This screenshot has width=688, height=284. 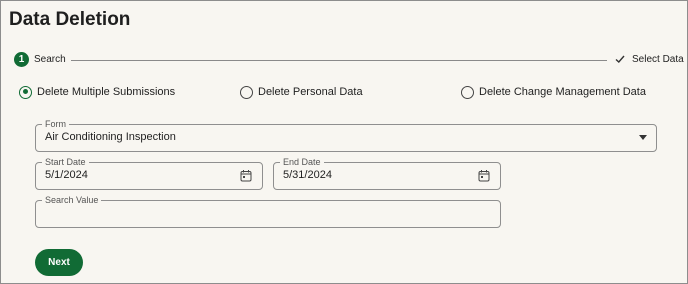 I want to click on start-date-label: Start Date, so click(x=65, y=162).